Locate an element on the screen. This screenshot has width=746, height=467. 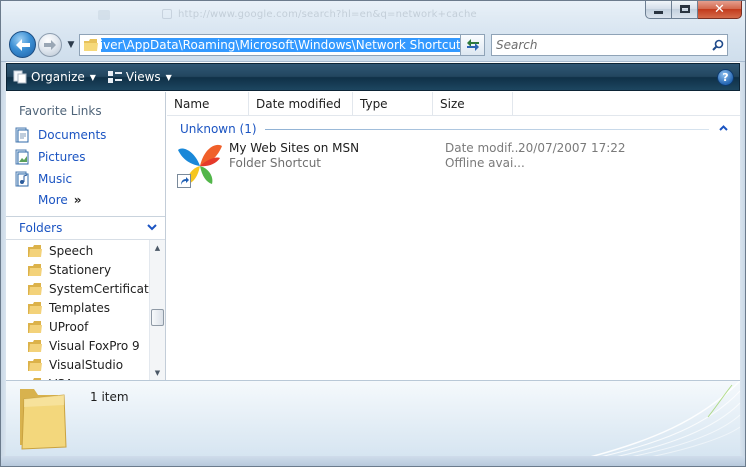
column-type: Type is located at coordinates (393, 104).